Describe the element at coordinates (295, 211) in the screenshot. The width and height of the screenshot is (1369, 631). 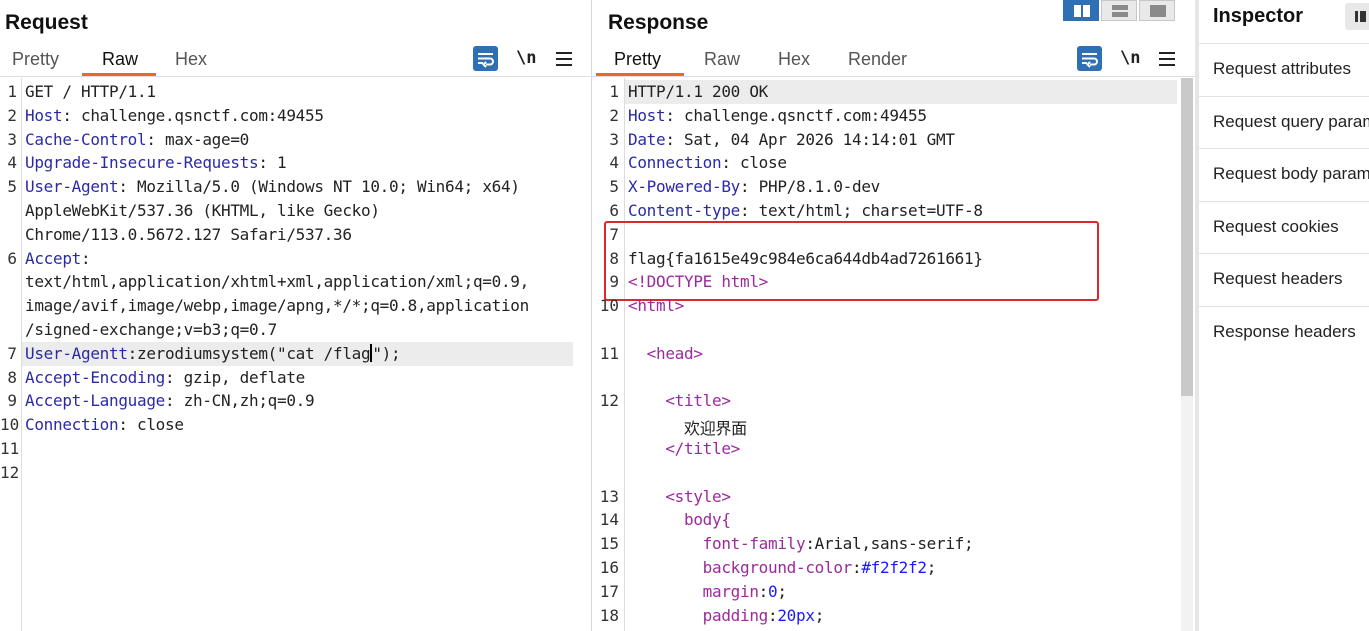
I see `code-line: AppleWebKit/537.36 (KHTML, like Gecko)` at that location.